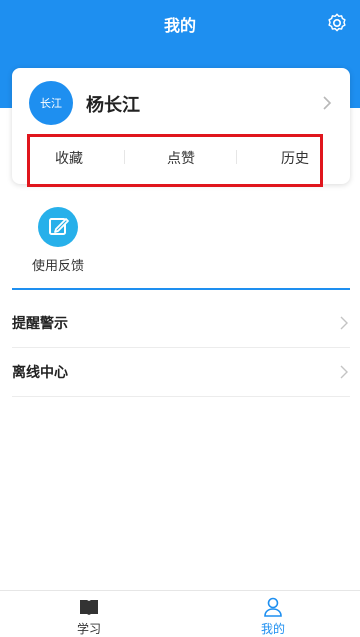 This screenshot has width=360, height=637. What do you see at coordinates (179, 25) in the screenshot?
I see `page-title: 我的` at bounding box center [179, 25].